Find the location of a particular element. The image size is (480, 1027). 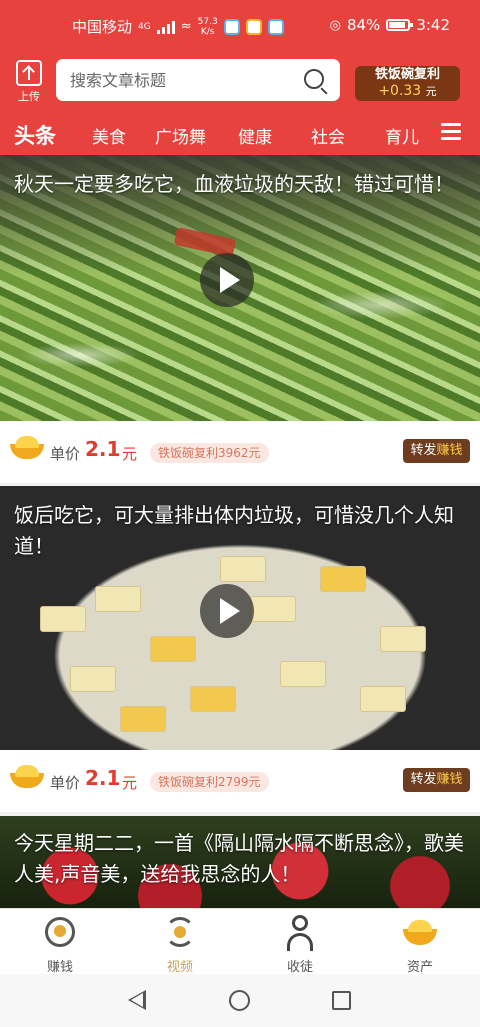

net-speed: 57.3 K/s is located at coordinates (208, 27).